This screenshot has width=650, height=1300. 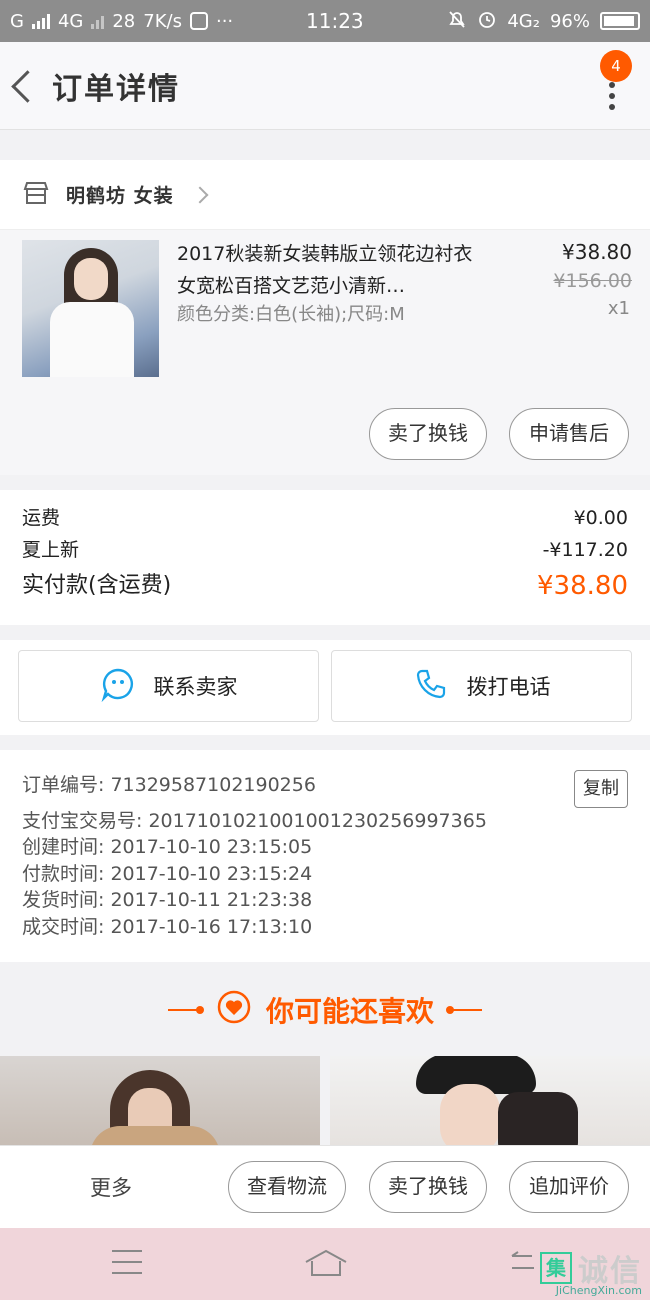 What do you see at coordinates (582, 586) in the screenshot?
I see `total-value: ¥38.80` at bounding box center [582, 586].